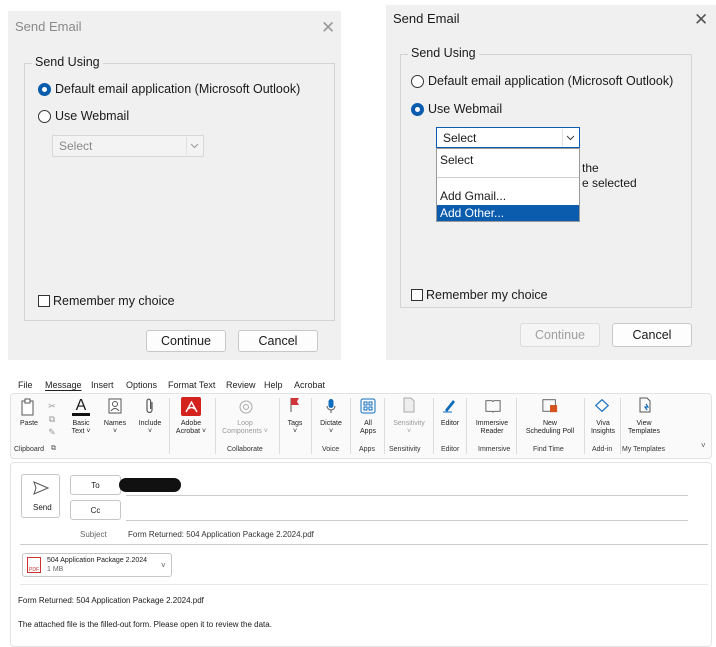 Image resolution: width=716 pixels, height=647 pixels. What do you see at coordinates (645, 405) in the screenshot?
I see `templates-icon` at bounding box center [645, 405].